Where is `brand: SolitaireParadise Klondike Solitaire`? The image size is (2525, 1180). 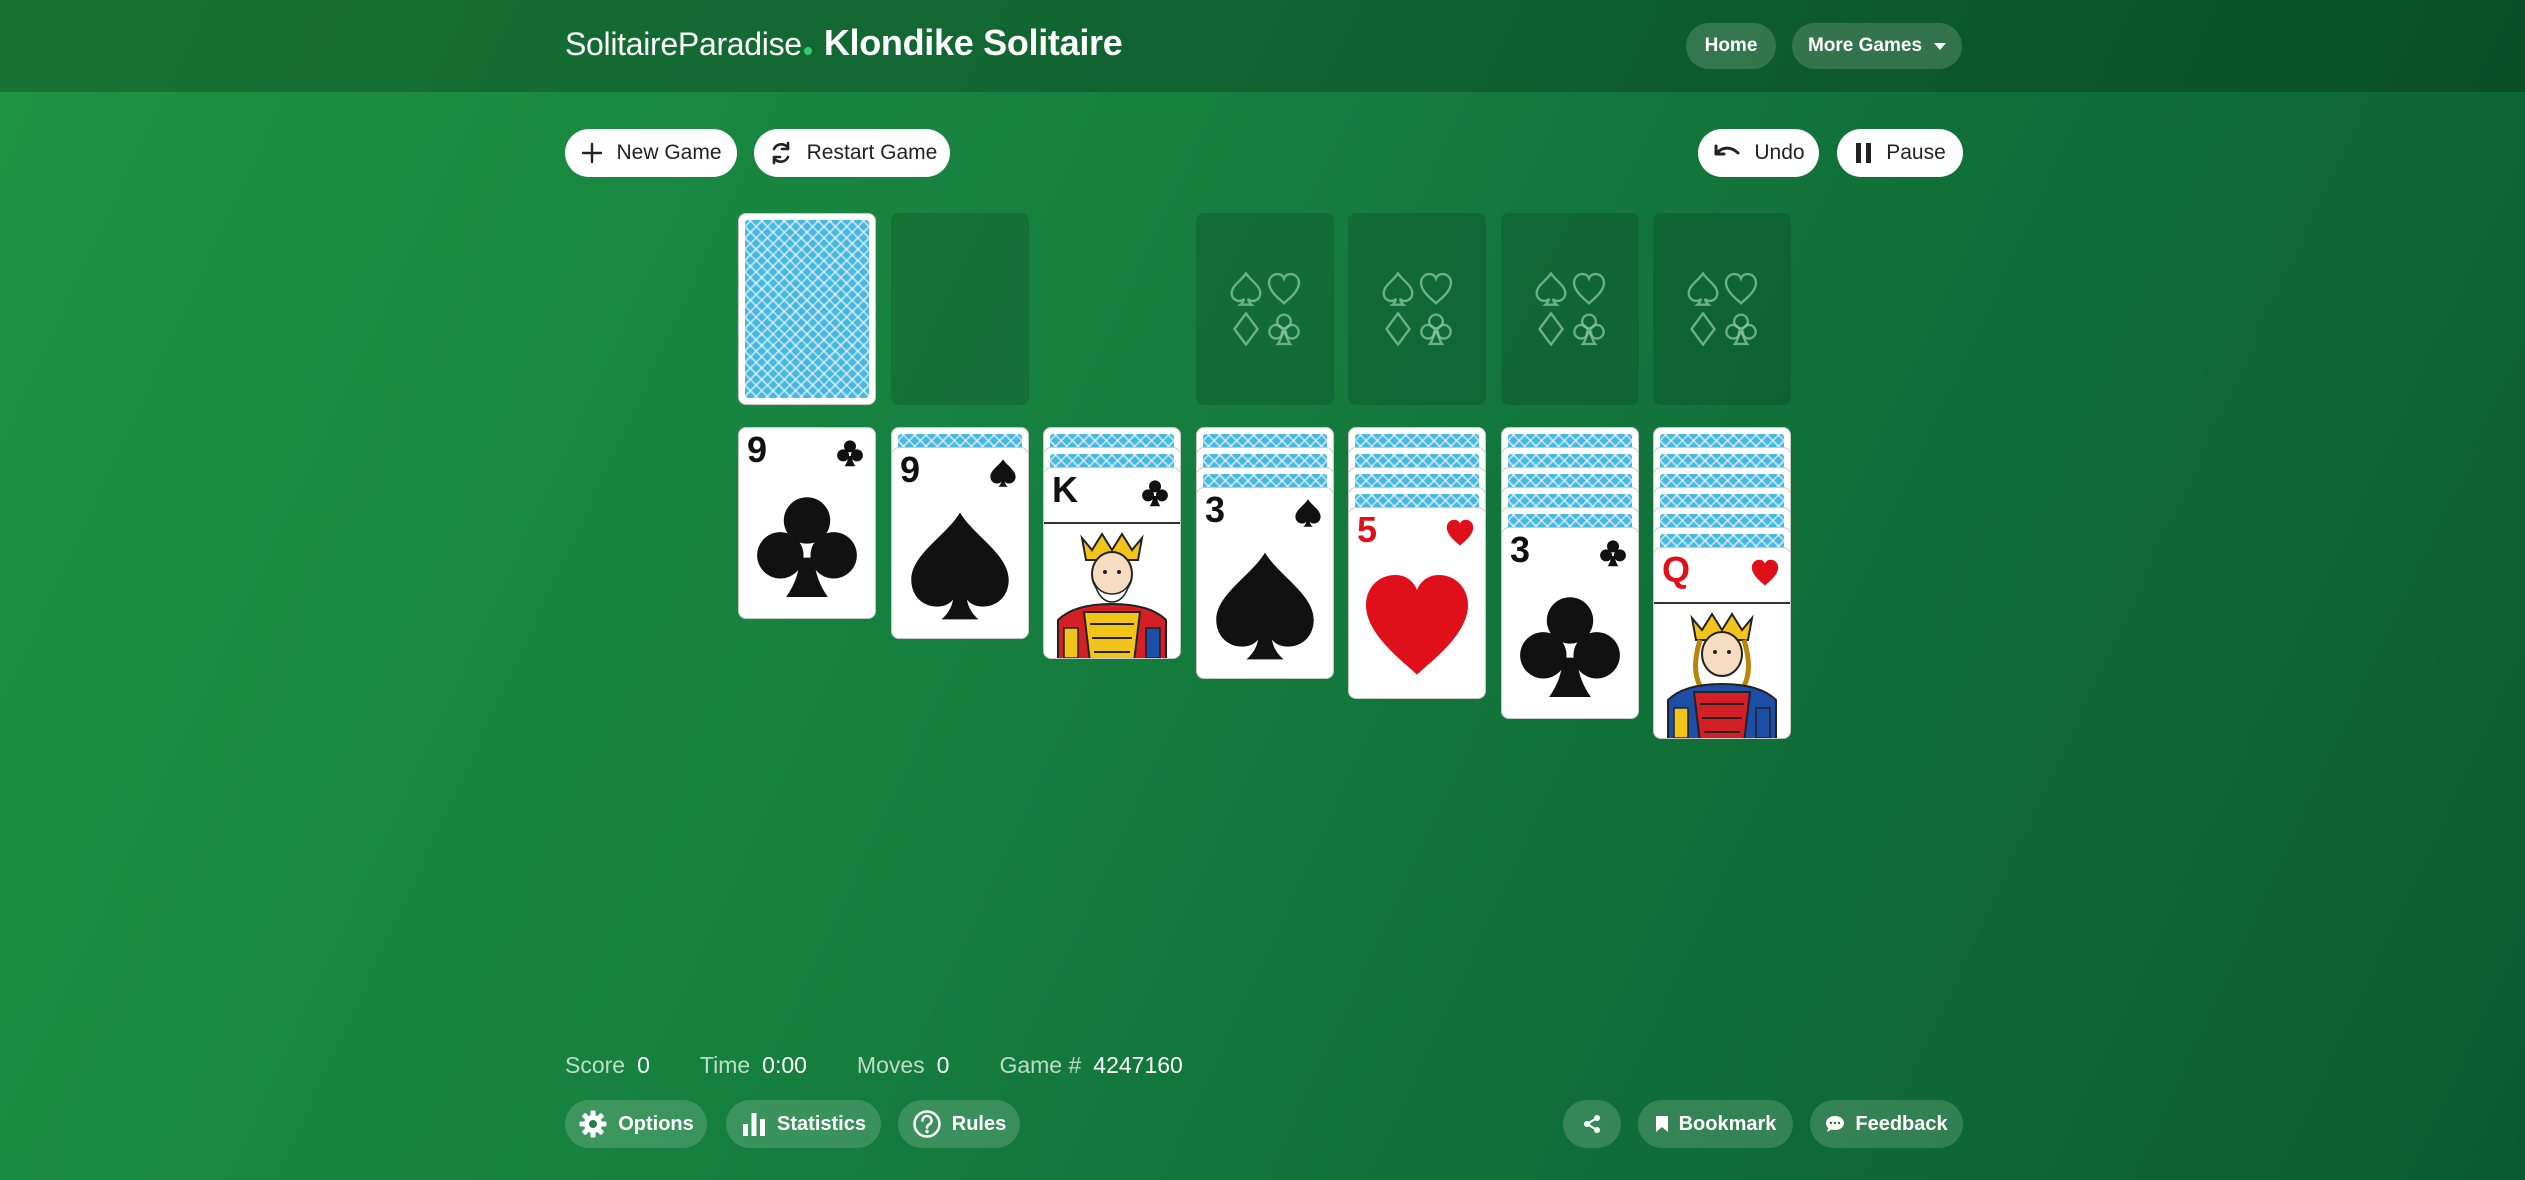 brand: SolitaireParadise Klondike Solitaire is located at coordinates (844, 46).